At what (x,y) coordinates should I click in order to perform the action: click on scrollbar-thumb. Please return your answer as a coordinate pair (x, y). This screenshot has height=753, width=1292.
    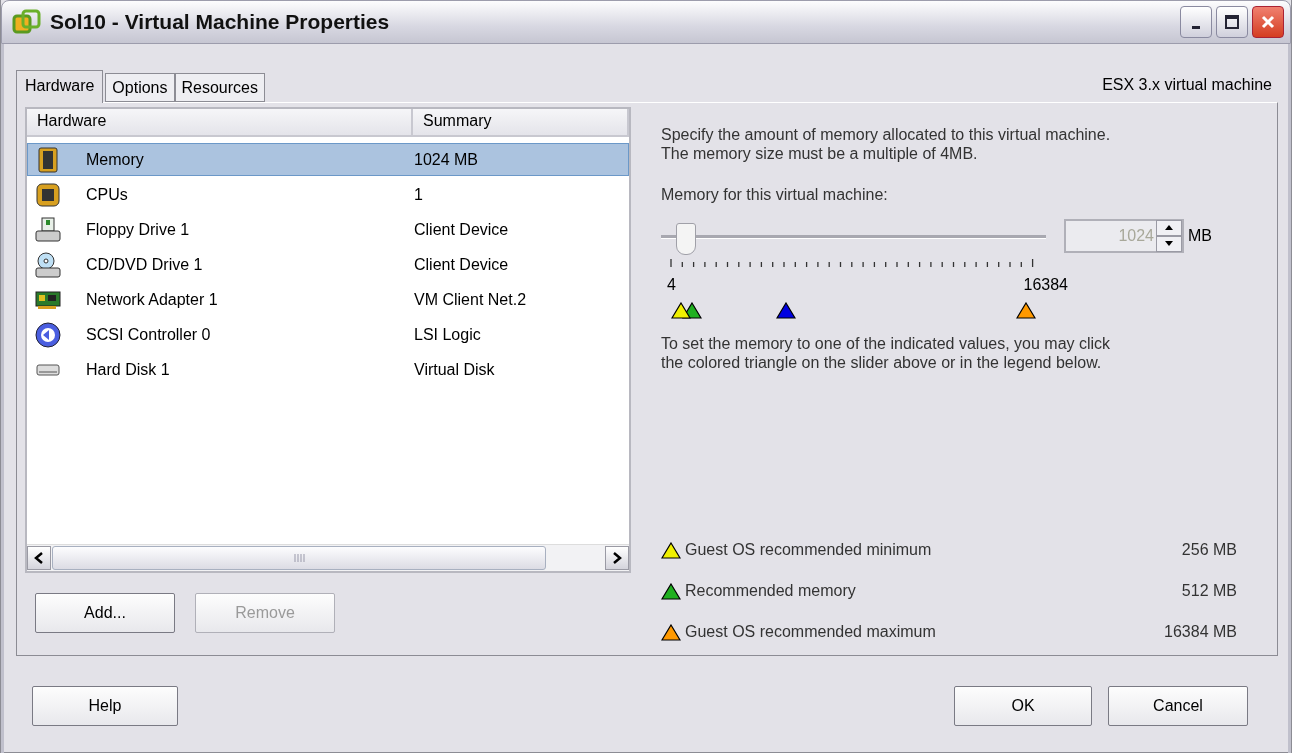
    Looking at the image, I should click on (299, 558).